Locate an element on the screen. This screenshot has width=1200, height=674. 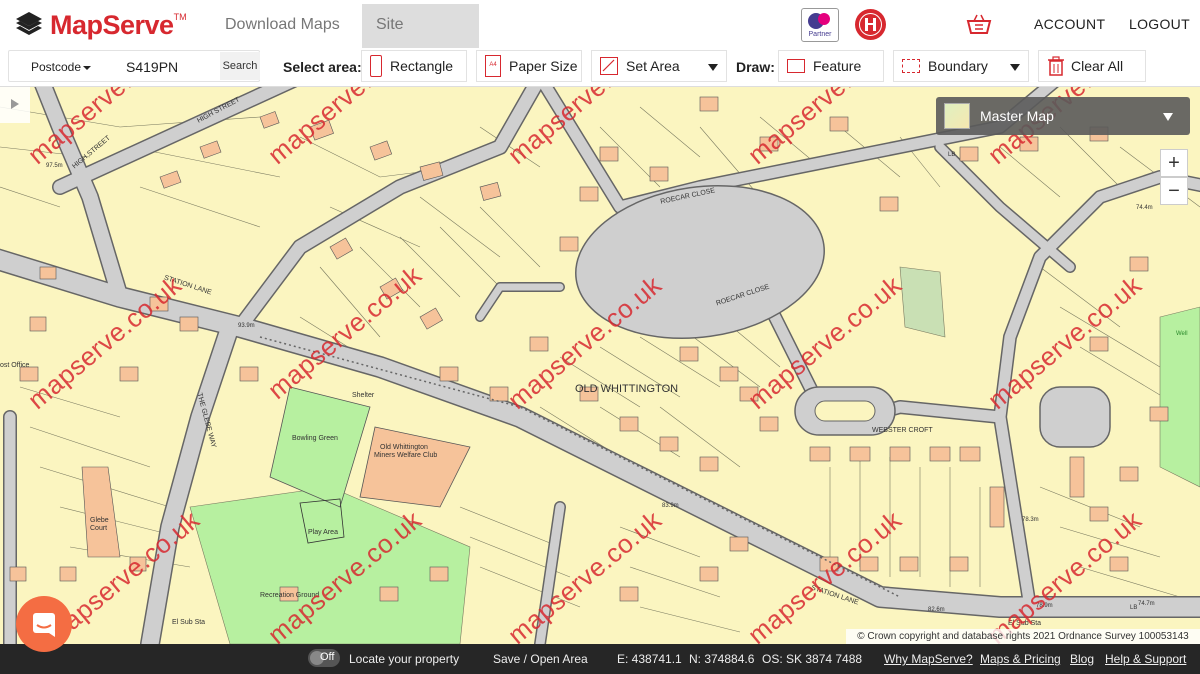
boundary-button: Boundary is located at coordinates (961, 66).